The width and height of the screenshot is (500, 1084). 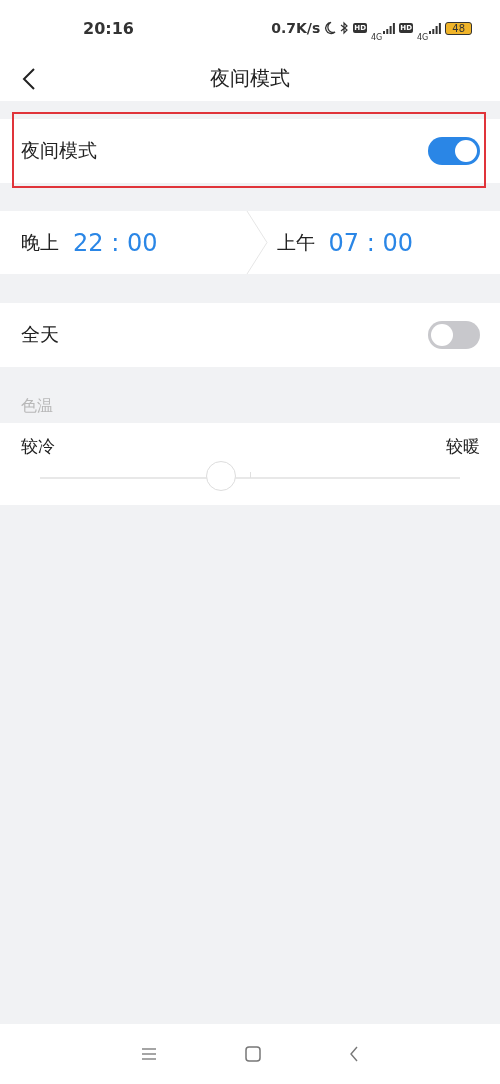 What do you see at coordinates (330, 28) in the screenshot?
I see `moon-icon` at bounding box center [330, 28].